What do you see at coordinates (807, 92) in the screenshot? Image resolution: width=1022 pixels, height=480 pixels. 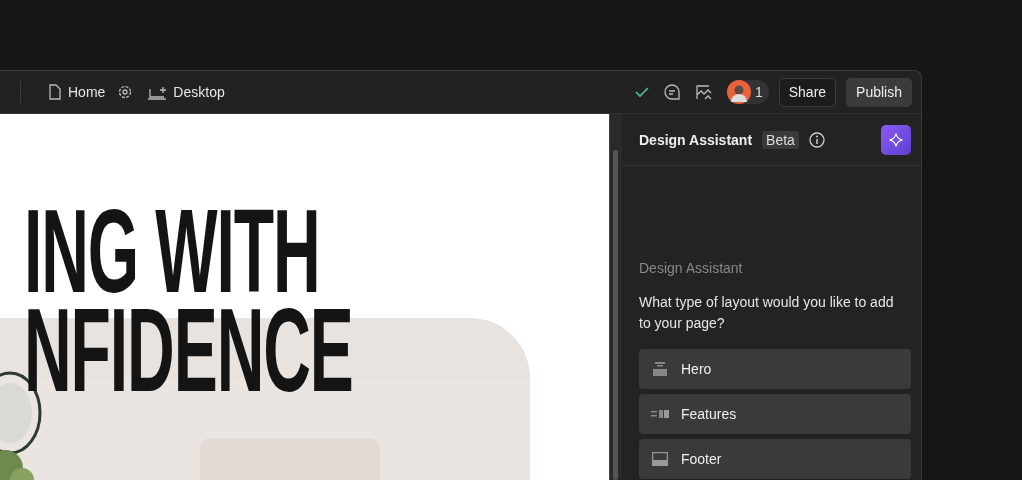 I see `share-button: Share` at bounding box center [807, 92].